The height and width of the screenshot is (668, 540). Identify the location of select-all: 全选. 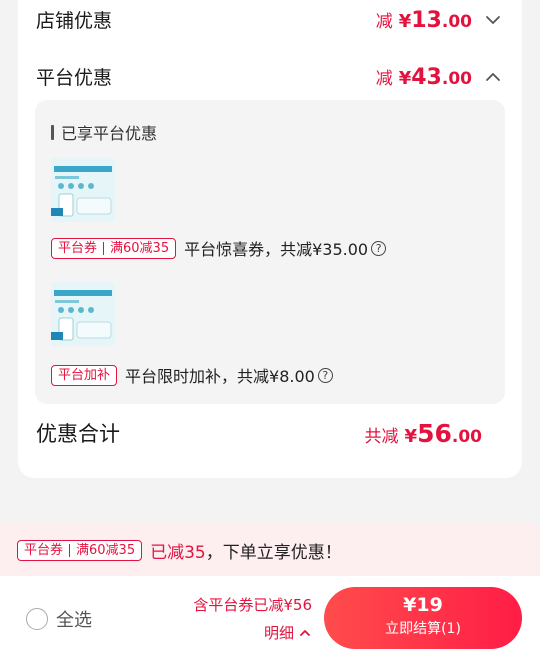
(59, 619).